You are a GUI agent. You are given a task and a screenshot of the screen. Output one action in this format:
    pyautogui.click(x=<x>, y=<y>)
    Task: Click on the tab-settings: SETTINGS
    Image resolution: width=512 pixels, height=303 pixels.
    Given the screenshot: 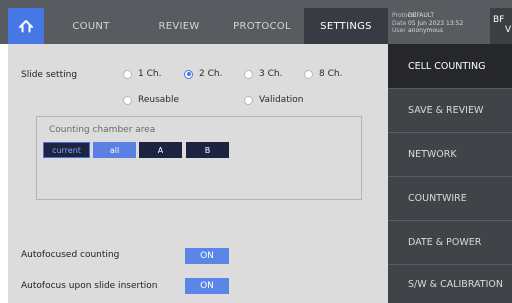 What is the action you would take?
    pyautogui.click(x=346, y=26)
    